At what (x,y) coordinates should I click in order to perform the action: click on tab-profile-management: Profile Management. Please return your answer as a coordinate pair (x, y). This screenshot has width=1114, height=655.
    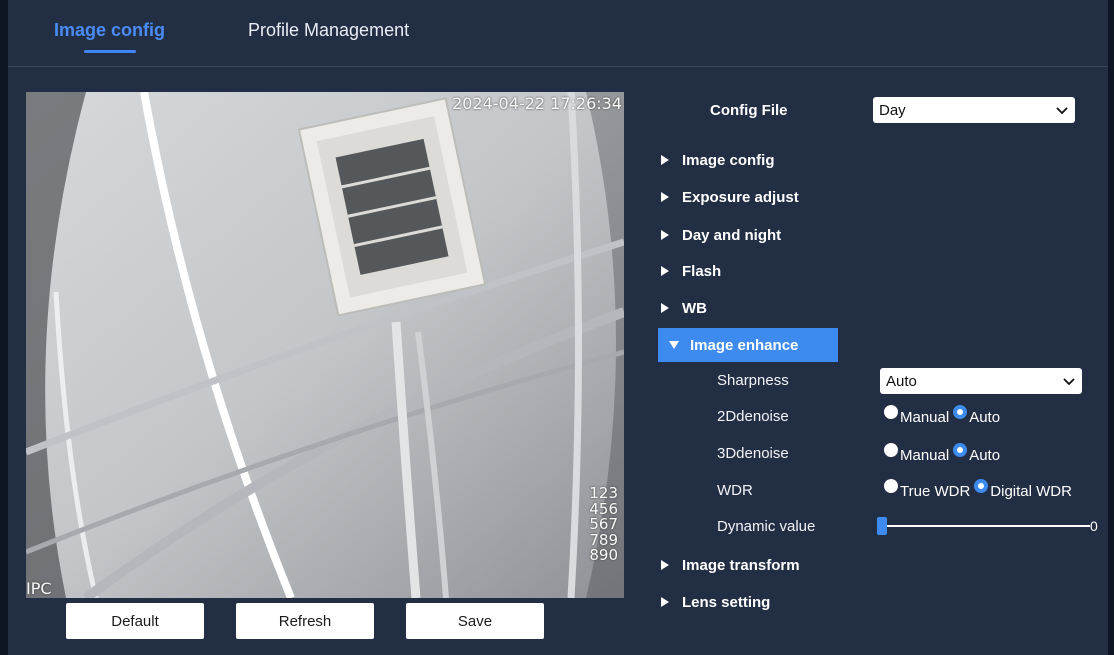
    Looking at the image, I should click on (328, 30).